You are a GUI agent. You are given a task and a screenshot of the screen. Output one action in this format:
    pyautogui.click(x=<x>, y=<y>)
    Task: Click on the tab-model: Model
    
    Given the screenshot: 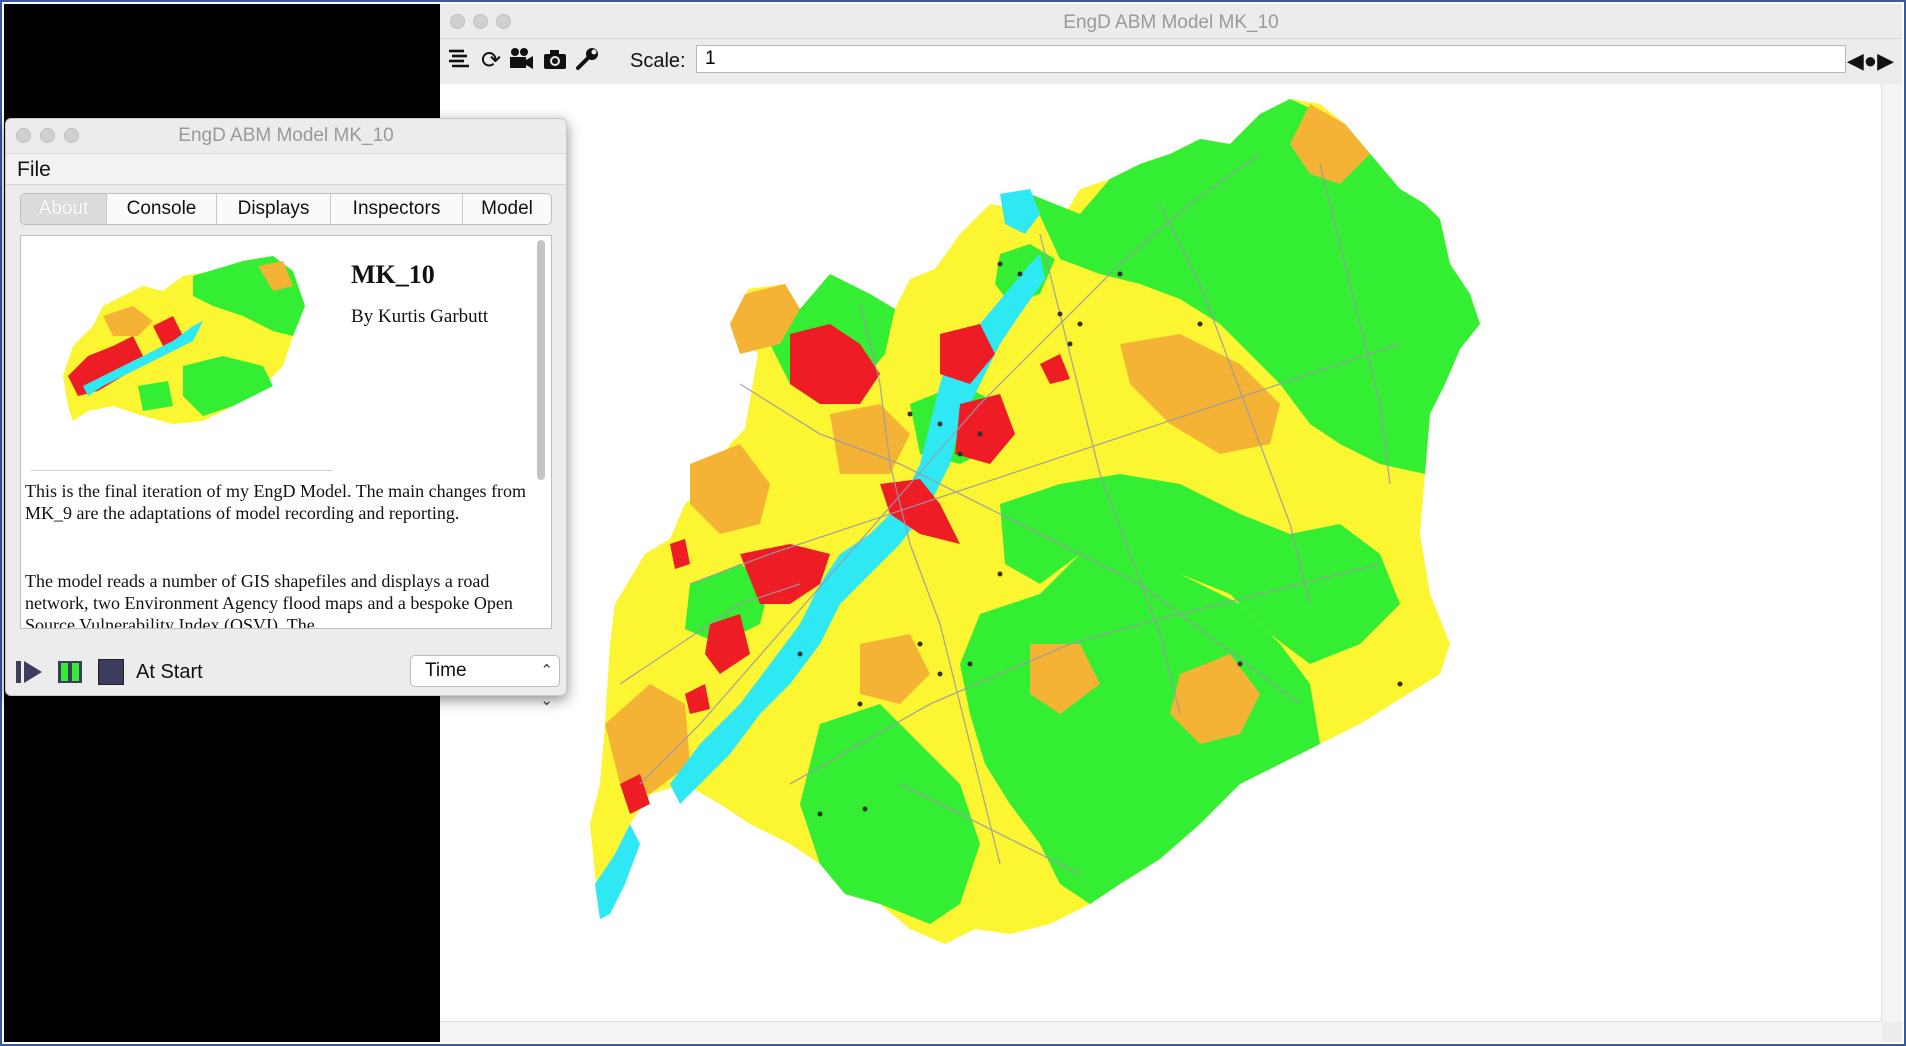 What is the action you would take?
    pyautogui.click(x=507, y=209)
    